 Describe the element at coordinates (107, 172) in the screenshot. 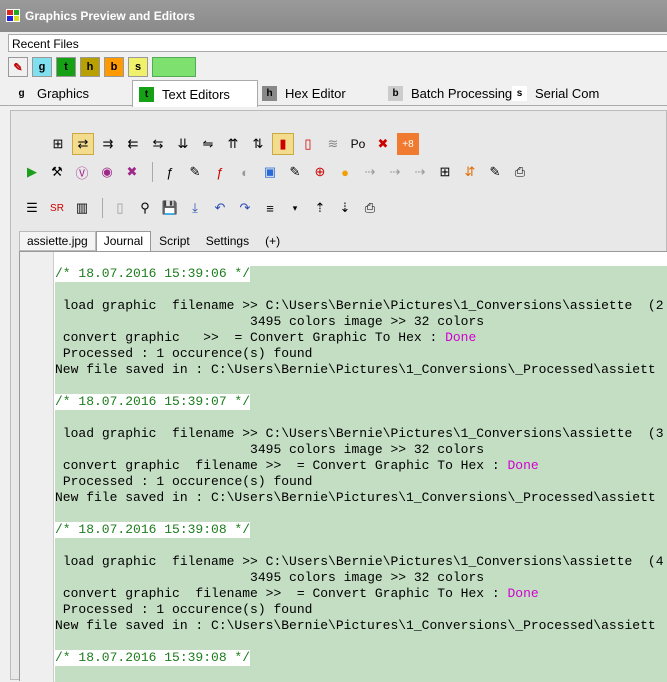

I see `record-icon: ◉` at that location.